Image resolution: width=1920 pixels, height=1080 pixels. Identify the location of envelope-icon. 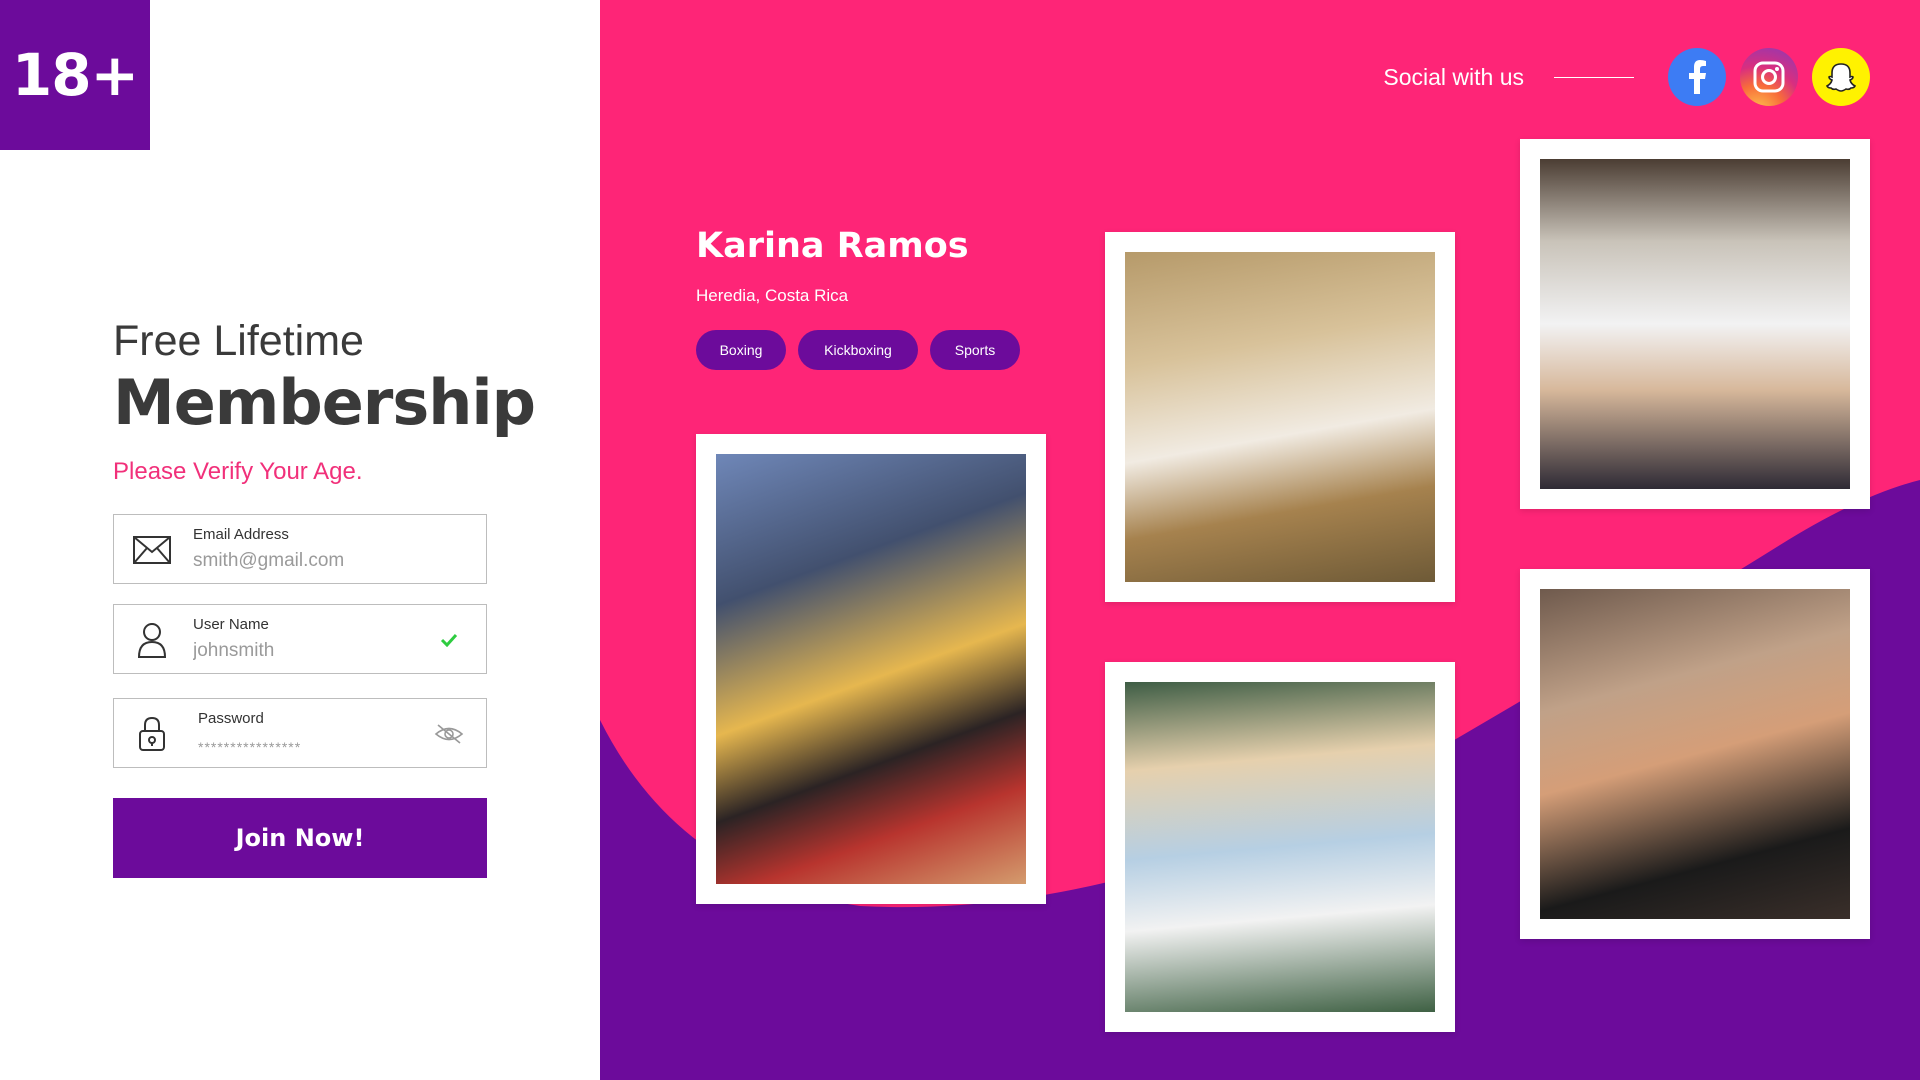
(152, 550).